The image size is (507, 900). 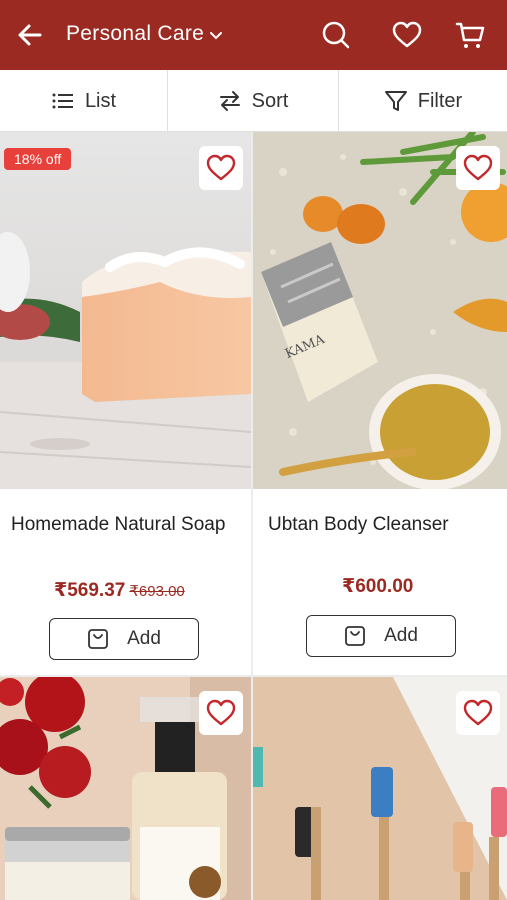 What do you see at coordinates (395, 101) in the screenshot?
I see `filter-icon` at bounding box center [395, 101].